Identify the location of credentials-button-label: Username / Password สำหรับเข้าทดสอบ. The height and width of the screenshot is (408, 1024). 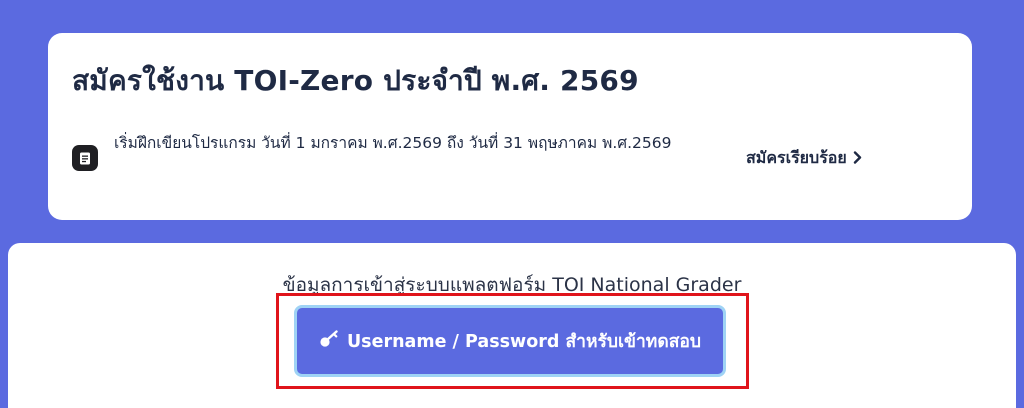
(524, 342).